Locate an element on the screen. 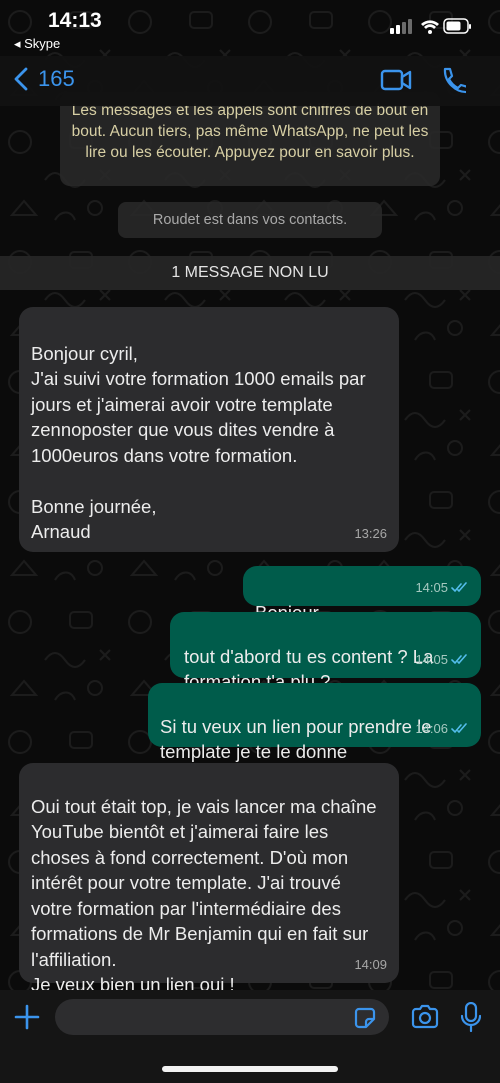  attach-button is located at coordinates (27, 1019).